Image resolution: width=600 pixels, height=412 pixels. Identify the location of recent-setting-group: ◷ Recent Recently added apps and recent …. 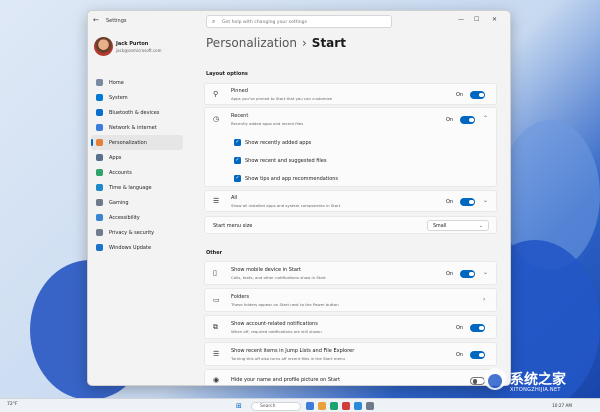
(350, 147).